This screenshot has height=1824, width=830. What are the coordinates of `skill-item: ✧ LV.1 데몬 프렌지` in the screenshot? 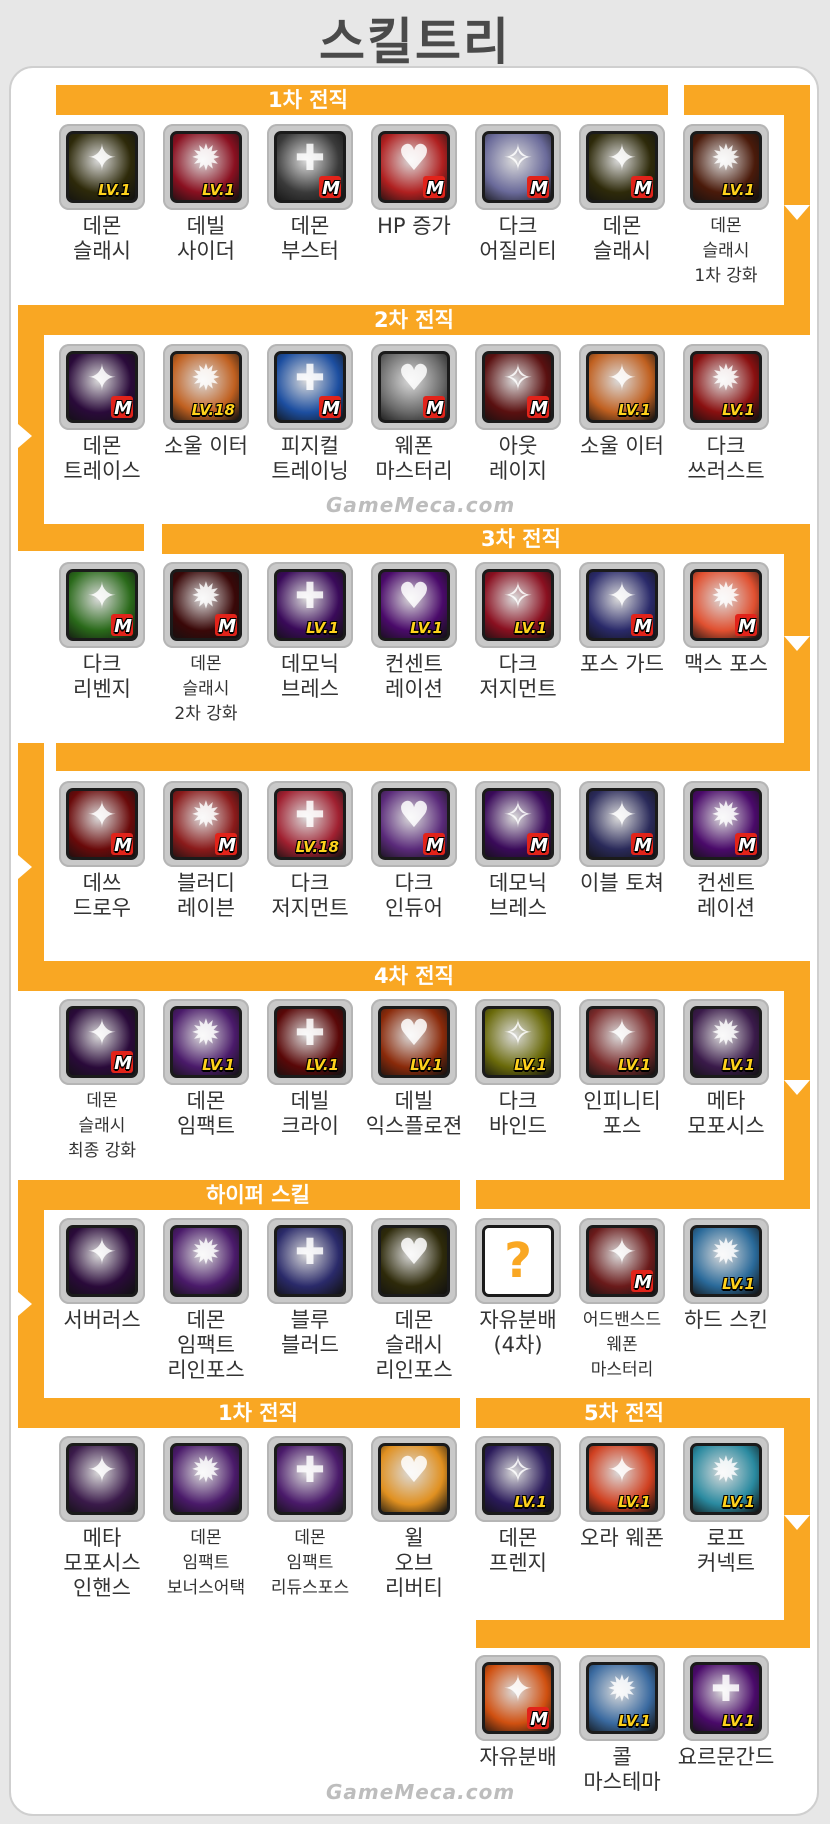 It's located at (518, 1506).